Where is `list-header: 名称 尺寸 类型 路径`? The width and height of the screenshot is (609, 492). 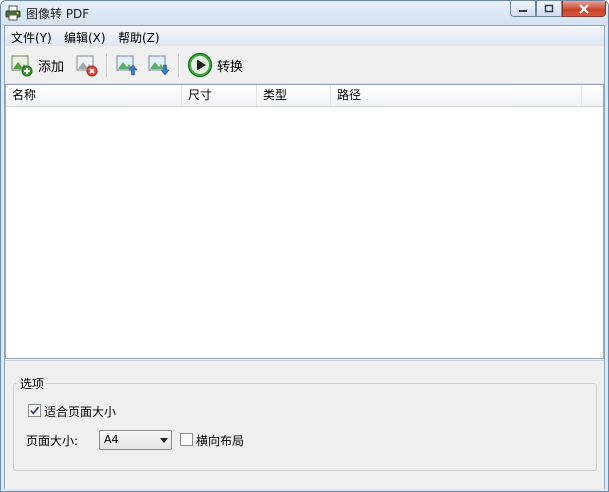
list-header: 名称 尺寸 类型 路径 is located at coordinates (304, 96).